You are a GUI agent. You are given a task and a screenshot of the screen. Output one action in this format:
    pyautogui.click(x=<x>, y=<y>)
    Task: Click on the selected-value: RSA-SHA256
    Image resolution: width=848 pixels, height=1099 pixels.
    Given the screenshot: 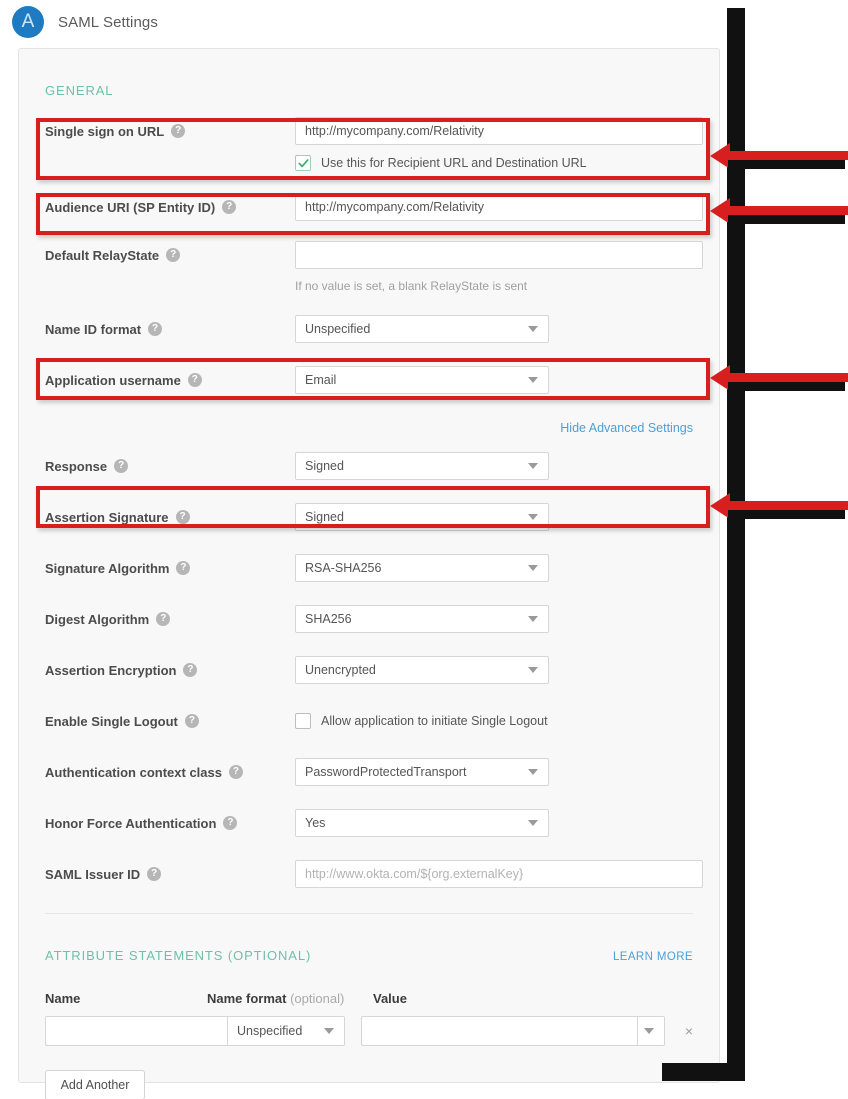 What is the action you would take?
    pyautogui.click(x=343, y=568)
    